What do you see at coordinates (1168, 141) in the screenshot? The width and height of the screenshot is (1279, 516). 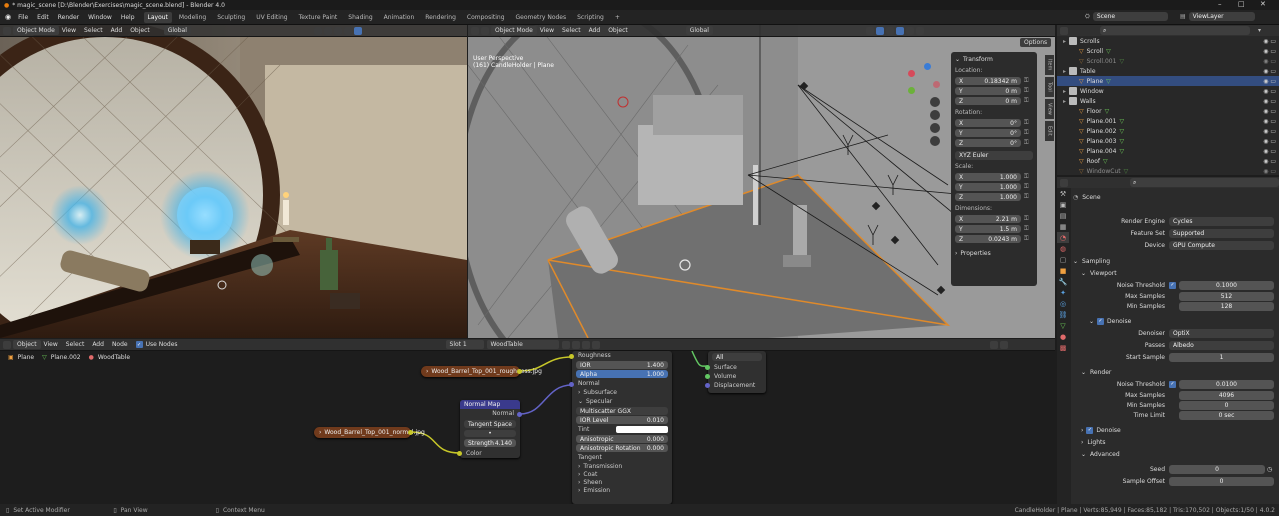 I see `outliner-row-plane-003: ▽ Plane.003 ▽ ◉ ▭` at bounding box center [1168, 141].